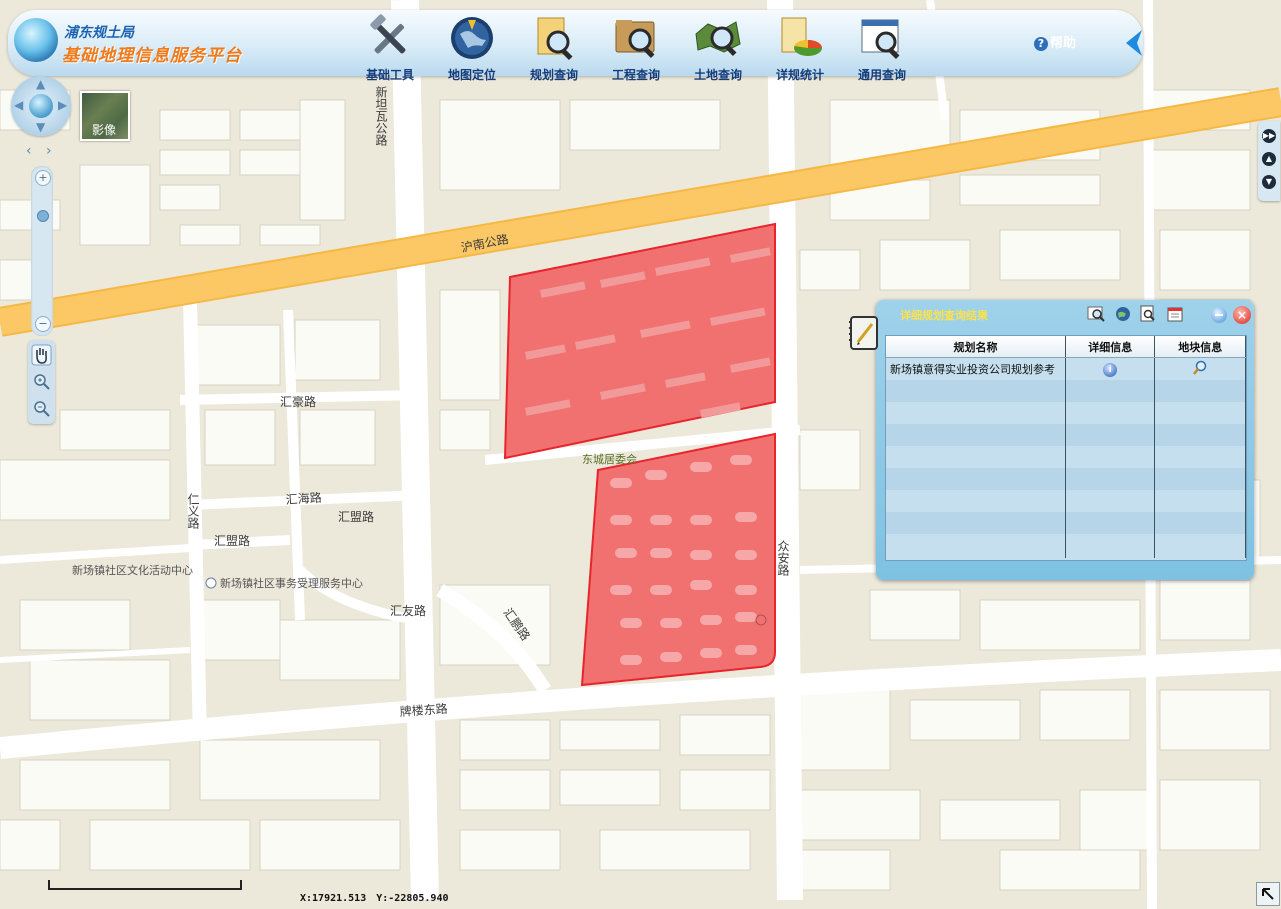 This screenshot has height=909, width=1281. I want to click on arrow-up-left-icon, so click(1268, 894).